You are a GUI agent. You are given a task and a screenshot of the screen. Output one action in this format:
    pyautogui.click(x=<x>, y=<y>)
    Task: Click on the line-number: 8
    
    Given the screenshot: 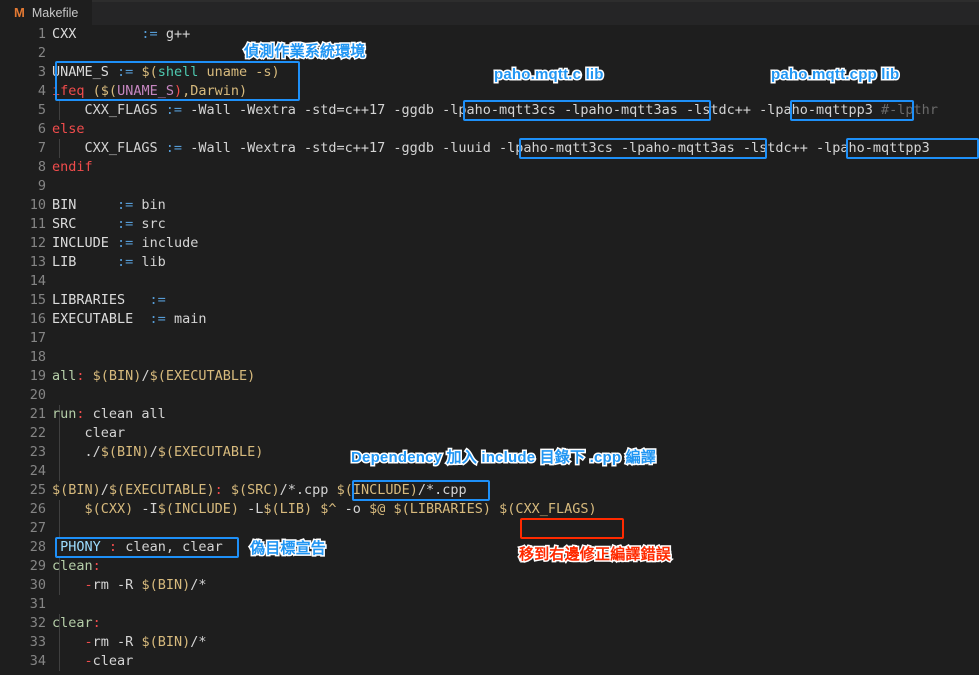 What is the action you would take?
    pyautogui.click(x=41, y=167)
    